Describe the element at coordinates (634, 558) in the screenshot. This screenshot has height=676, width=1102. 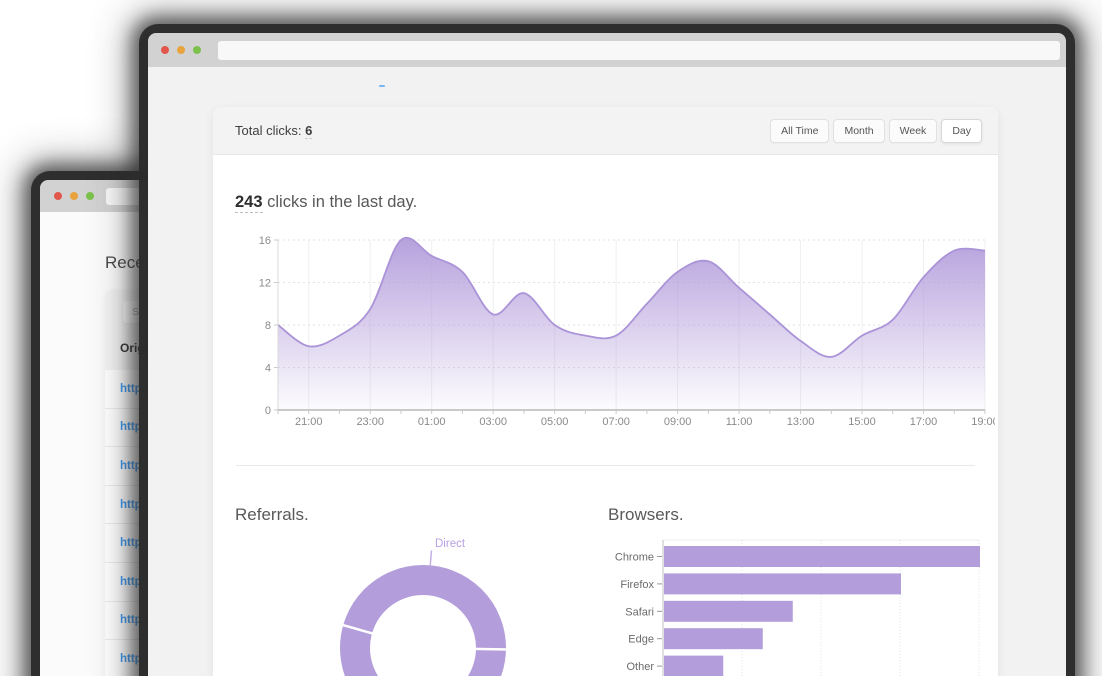
I see `svg-text: Chrome` at that location.